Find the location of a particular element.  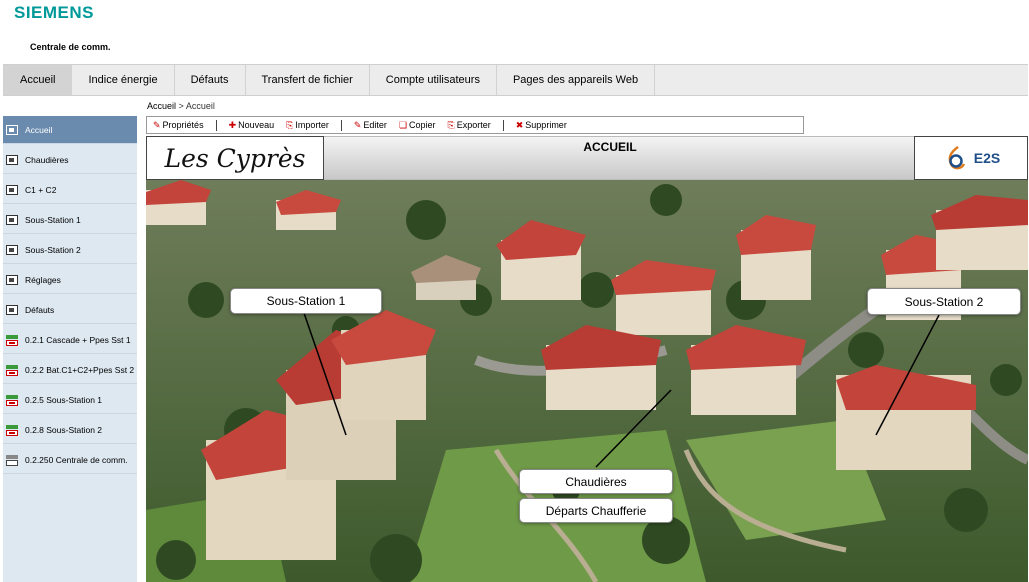

properties-button: ✎ Propriétés is located at coordinates (178, 125).